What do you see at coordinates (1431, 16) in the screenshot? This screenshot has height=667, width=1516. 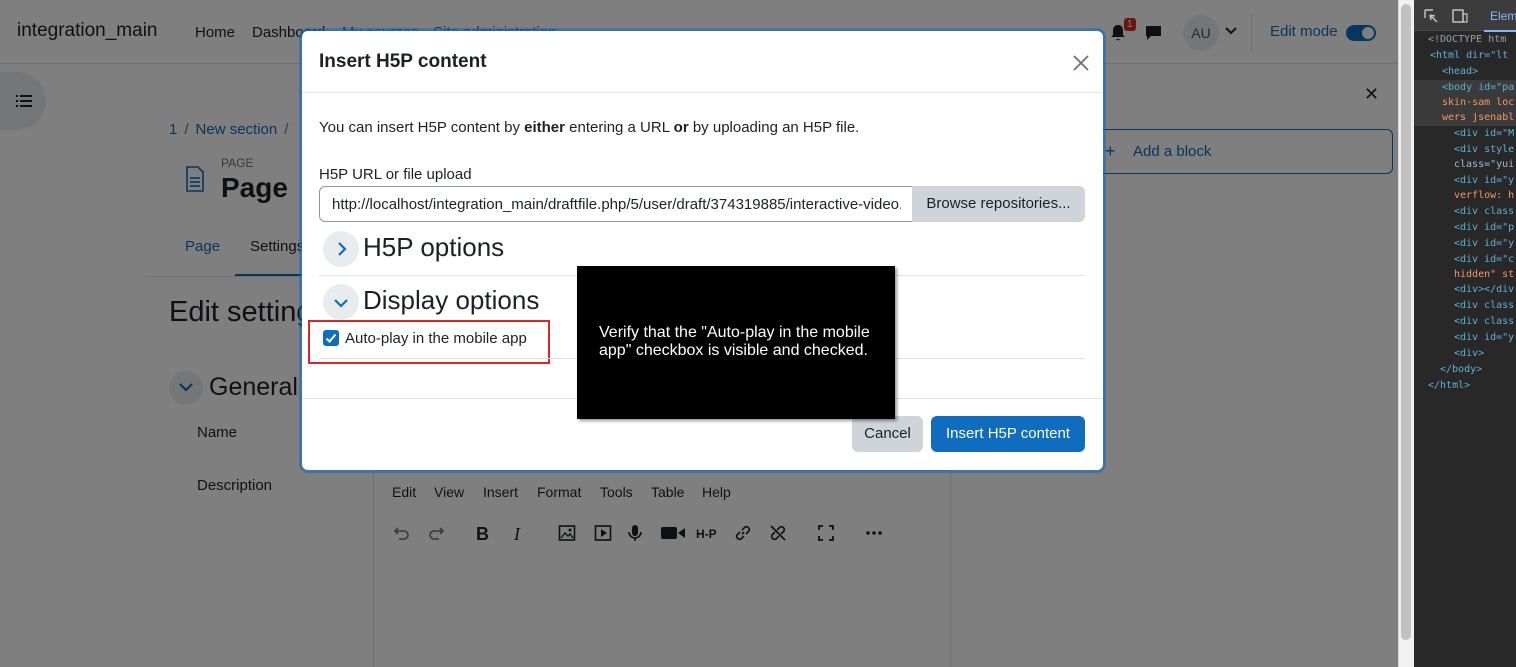 I see `inspect-icon` at bounding box center [1431, 16].